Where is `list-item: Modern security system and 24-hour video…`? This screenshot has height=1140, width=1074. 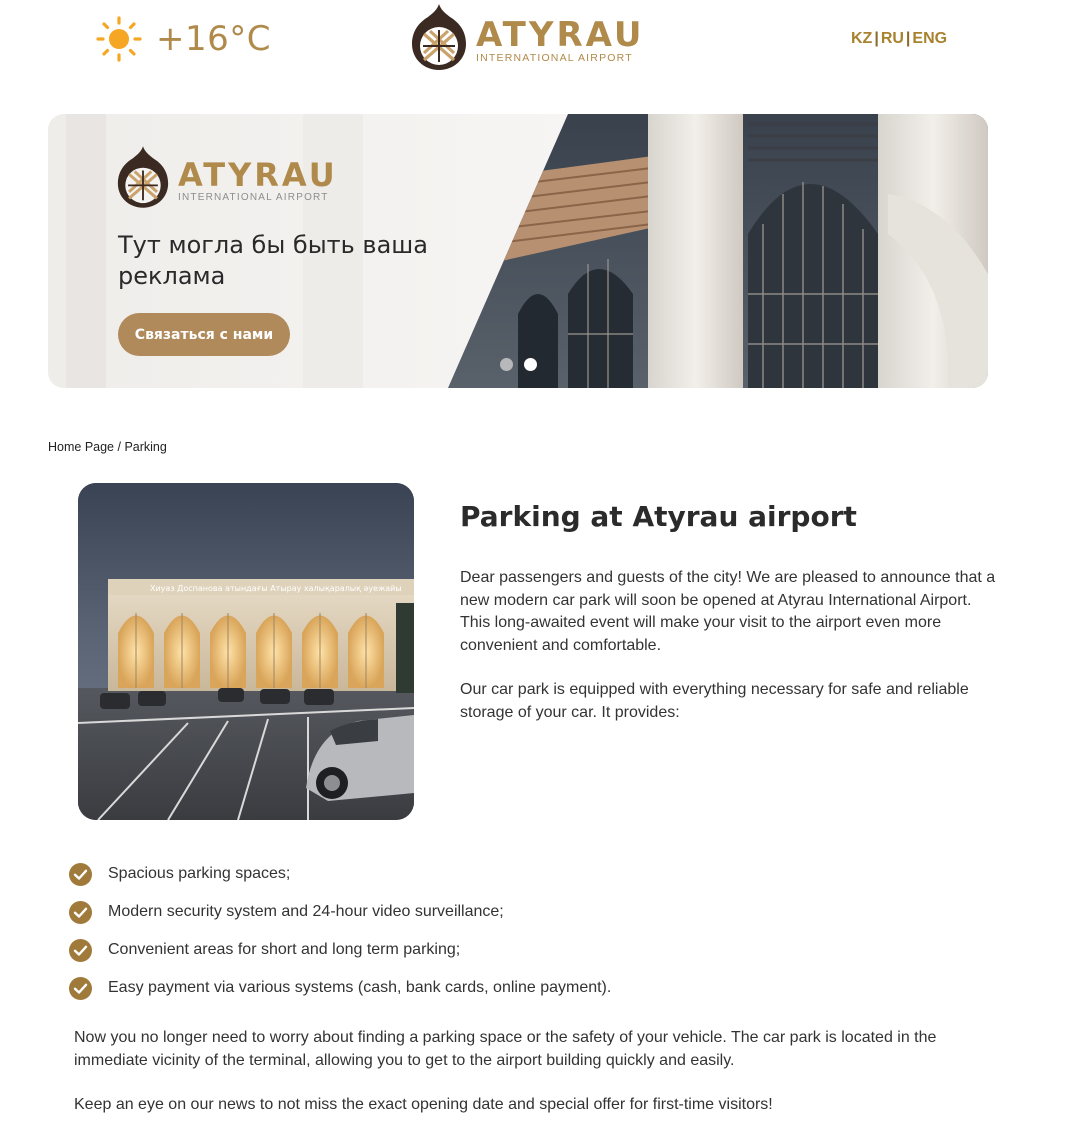
list-item: Modern security system and 24-hour video… is located at coordinates (340, 912).